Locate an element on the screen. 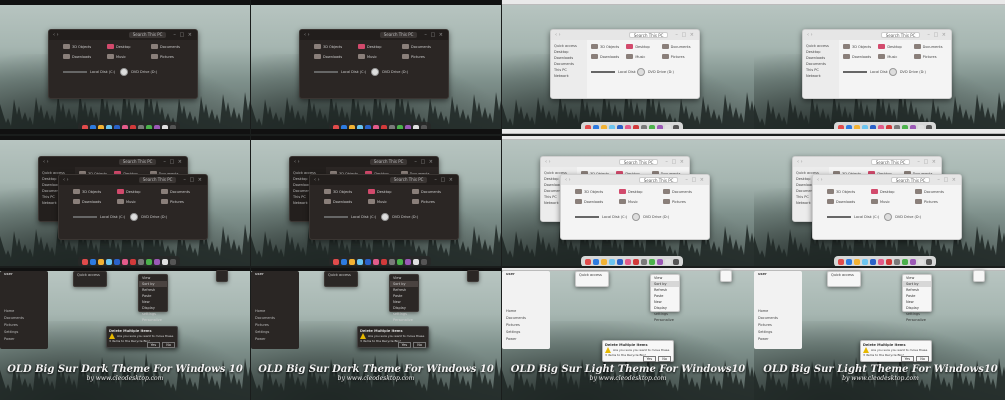 Image resolution: width=1005 pixels, height=400 pixels. start-menu-item: Settings is located at coordinates (275, 332).